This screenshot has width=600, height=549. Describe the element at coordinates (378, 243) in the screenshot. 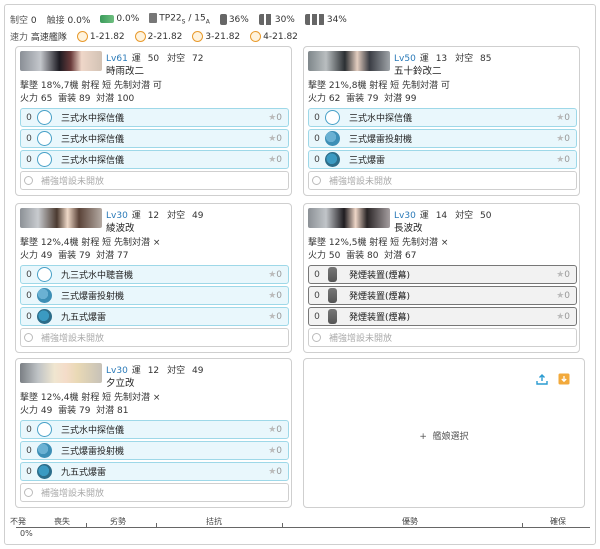

I see `ship-stat-line-1: 撃墜 12%,5機 射程 短 先制対潜 ×` at that location.